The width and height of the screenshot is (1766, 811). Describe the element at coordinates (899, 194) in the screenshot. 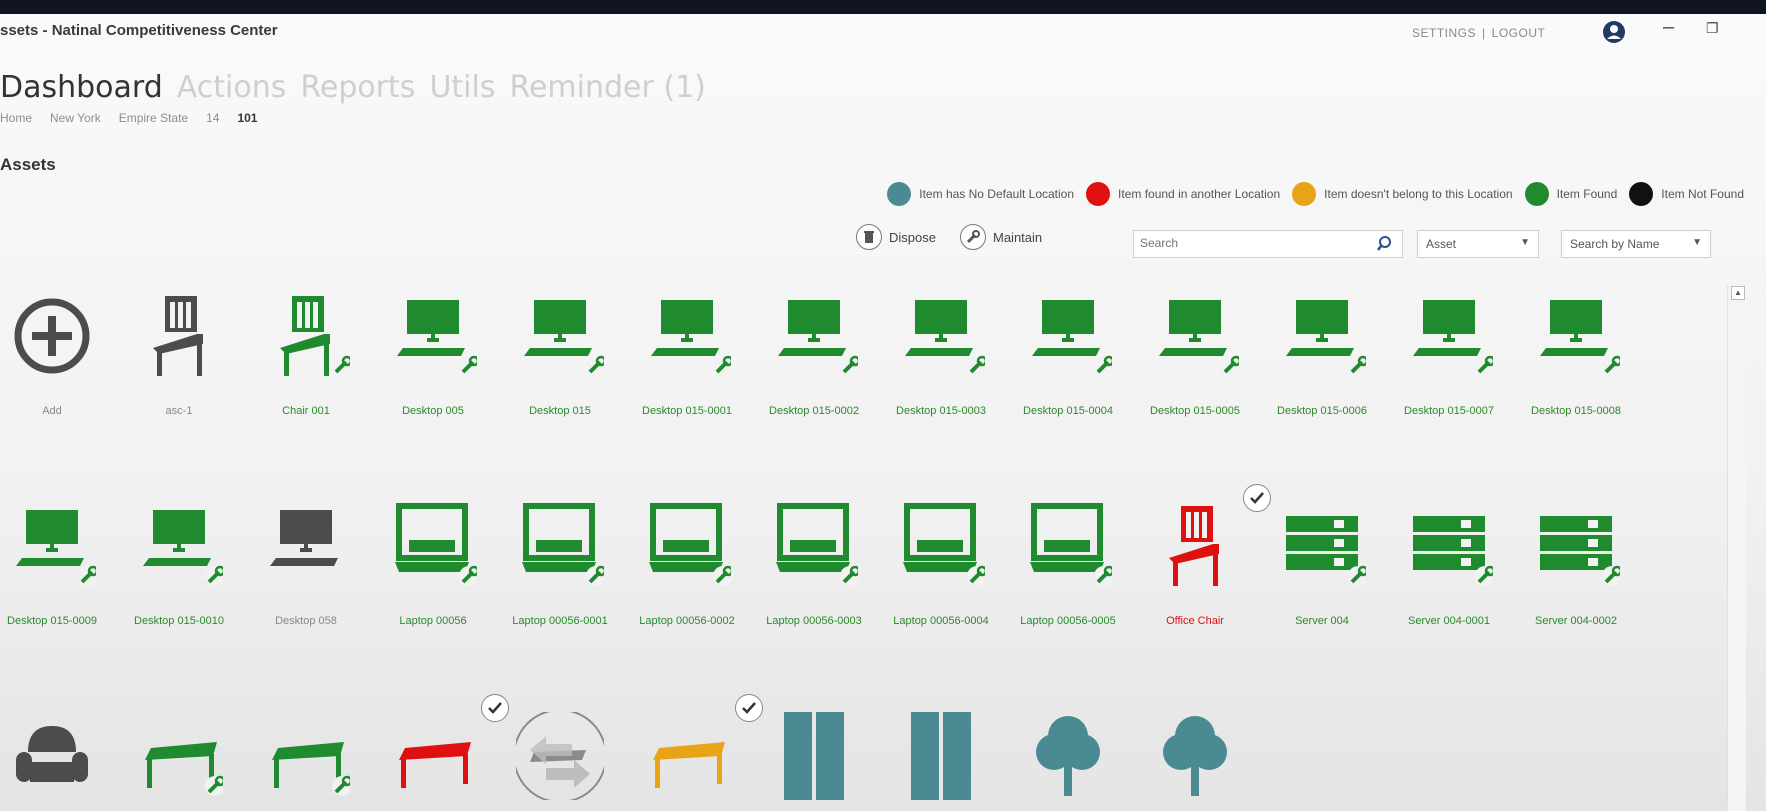

I see `legend-dot-no-default` at that location.